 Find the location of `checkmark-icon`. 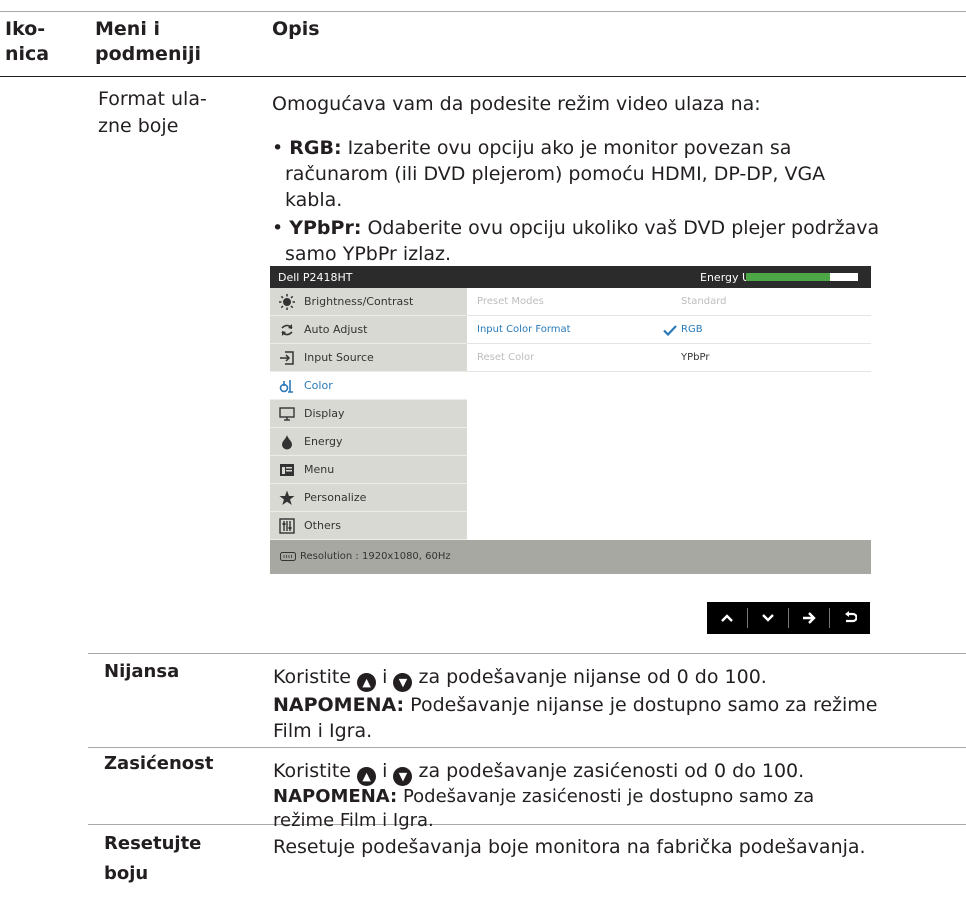

checkmark-icon is located at coordinates (670, 330).